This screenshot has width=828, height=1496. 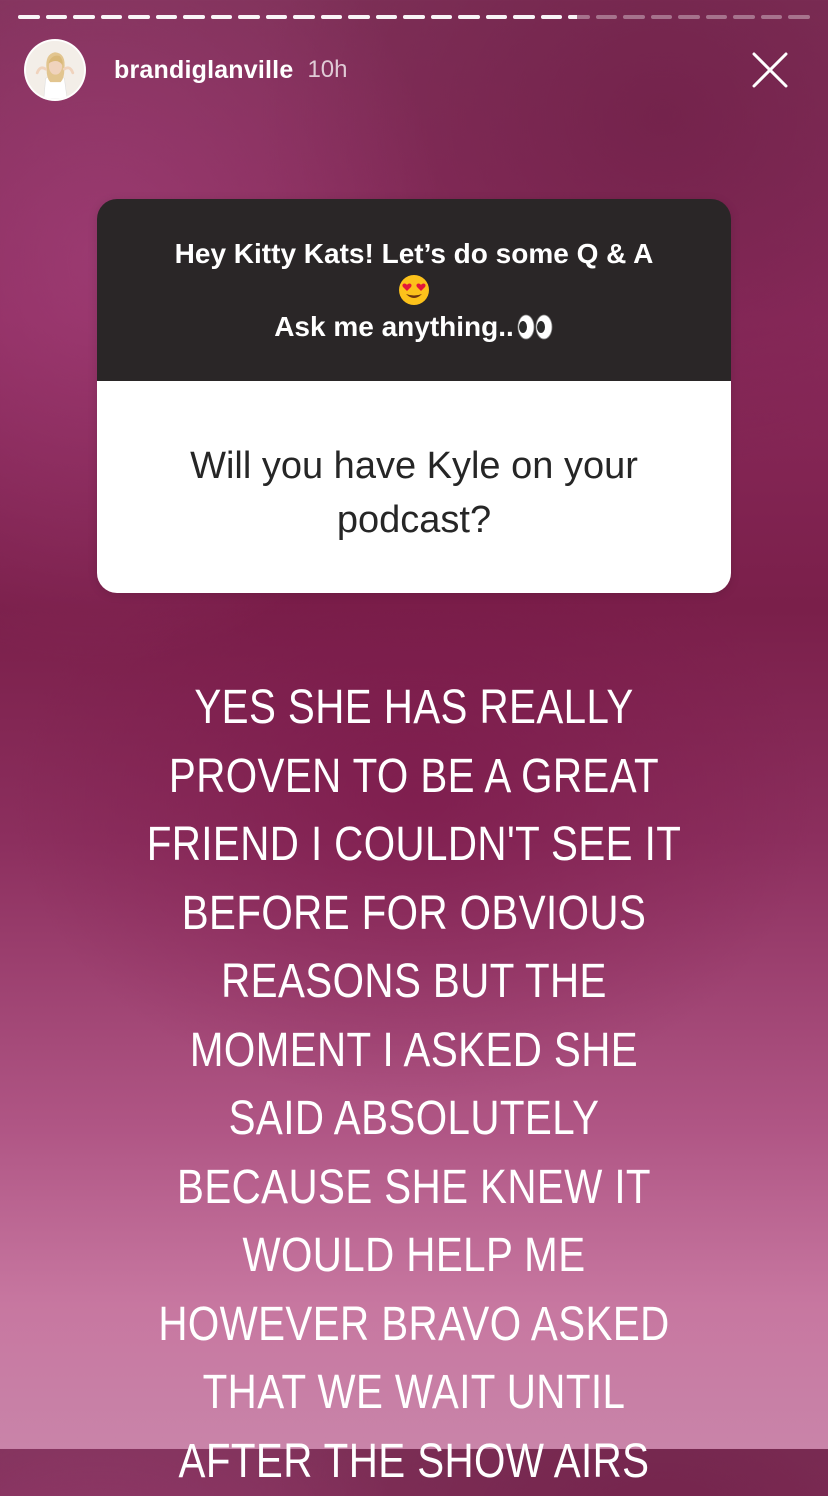 I want to click on close-icon, so click(x=770, y=70).